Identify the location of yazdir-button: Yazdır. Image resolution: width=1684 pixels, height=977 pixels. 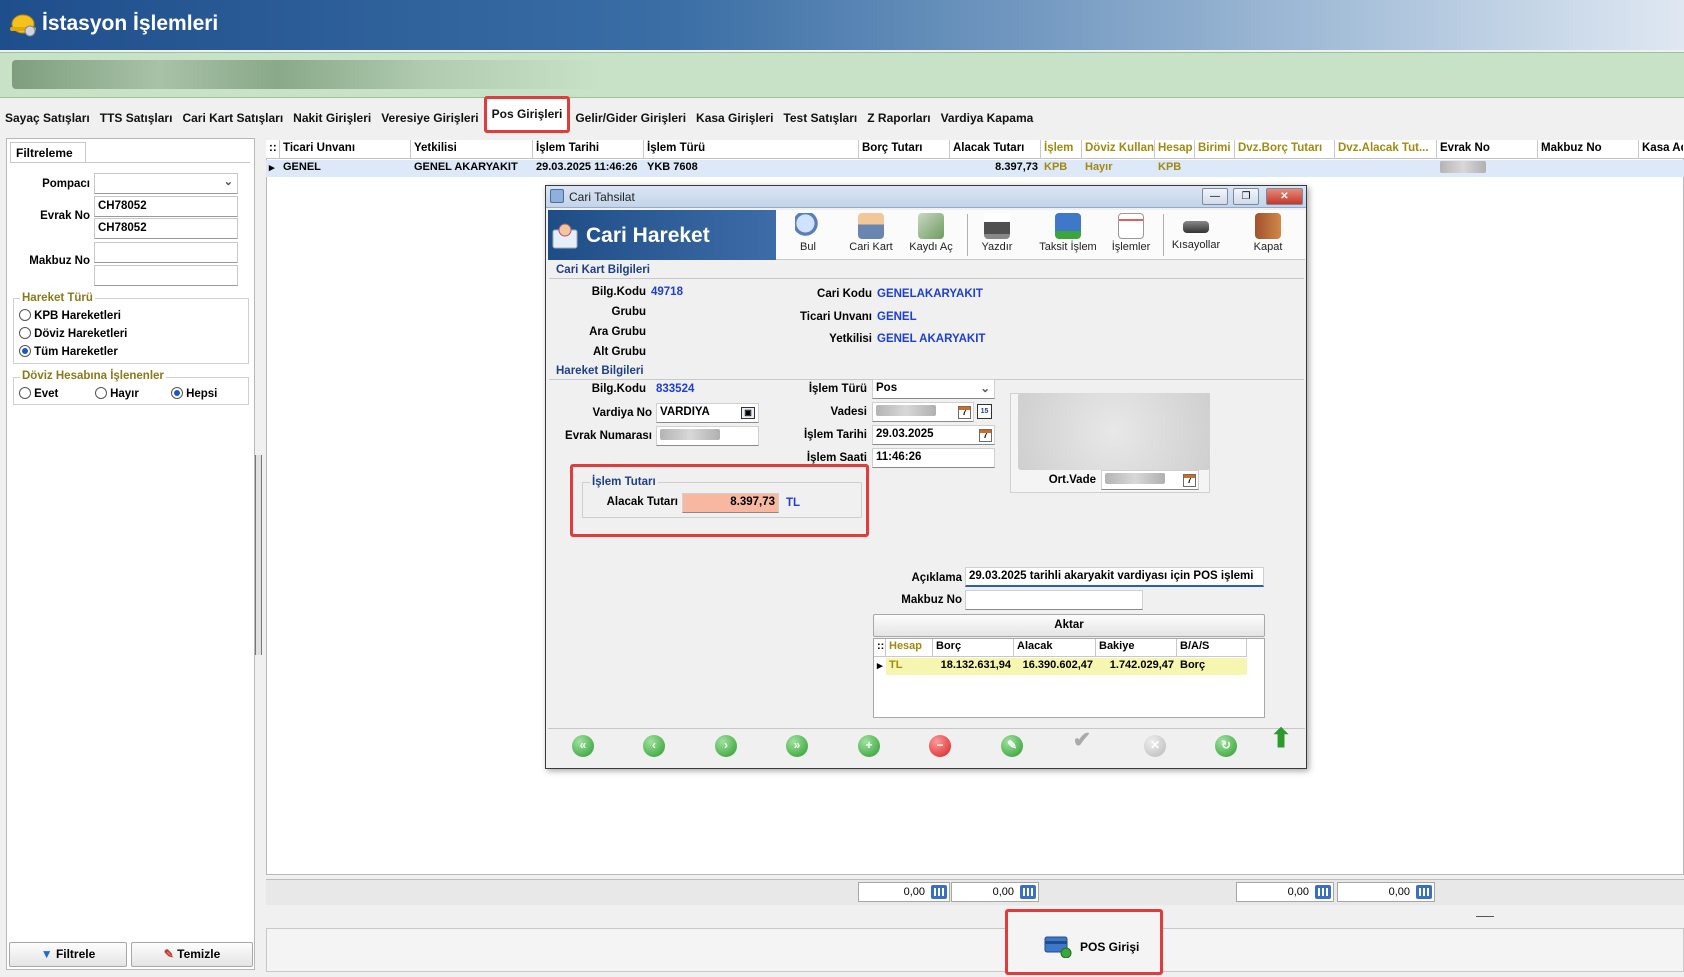
(997, 232).